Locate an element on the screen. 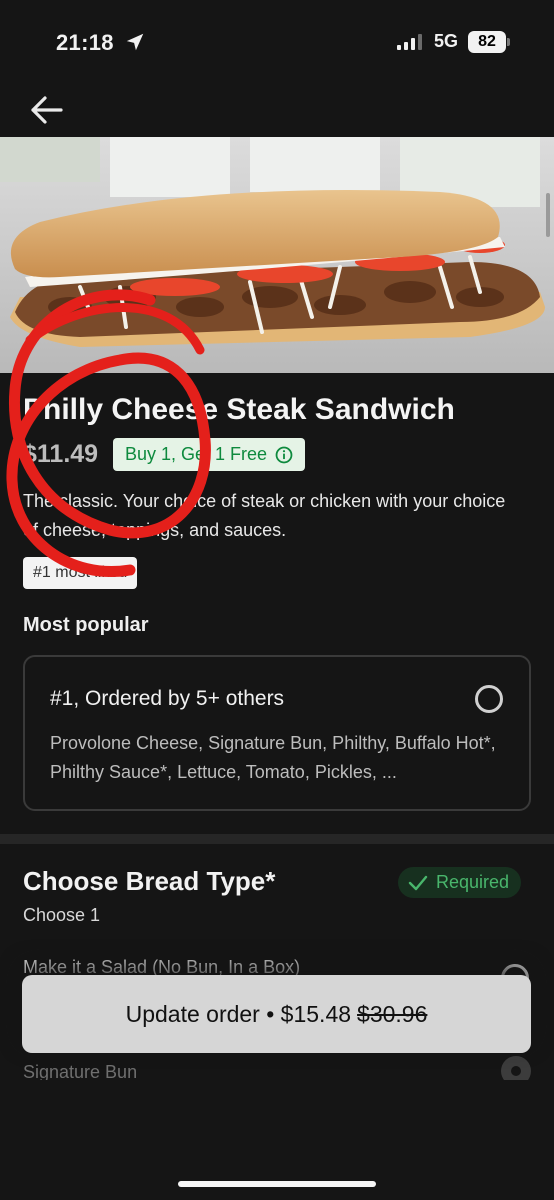 This screenshot has height=1200, width=554. required-badge: Required is located at coordinates (460, 882).